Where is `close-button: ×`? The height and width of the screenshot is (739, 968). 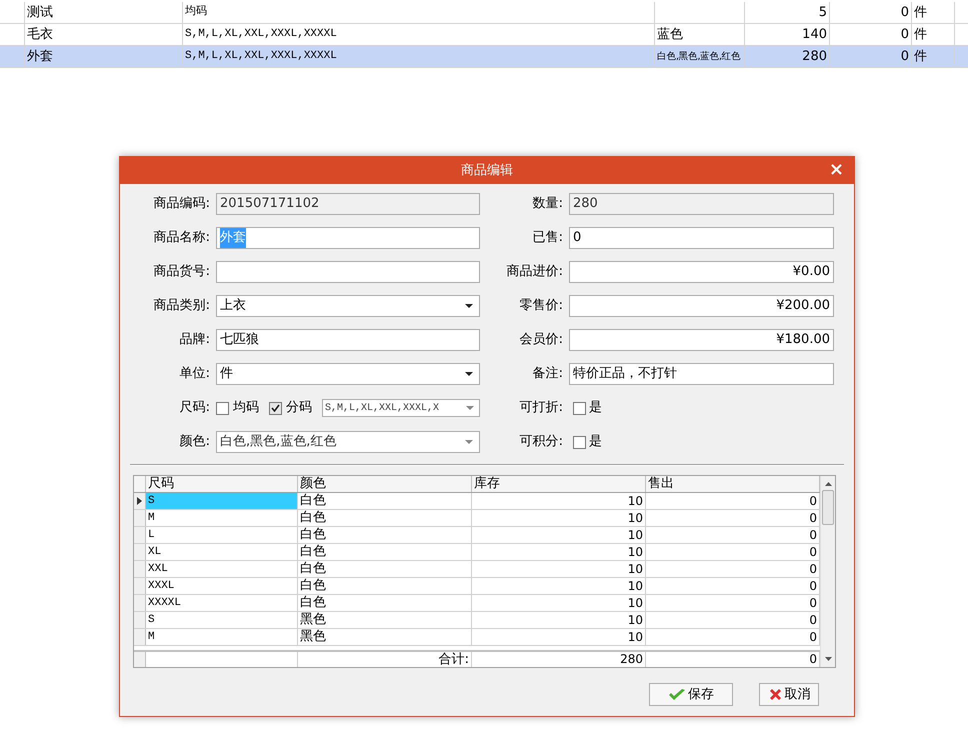 close-button: × is located at coordinates (836, 170).